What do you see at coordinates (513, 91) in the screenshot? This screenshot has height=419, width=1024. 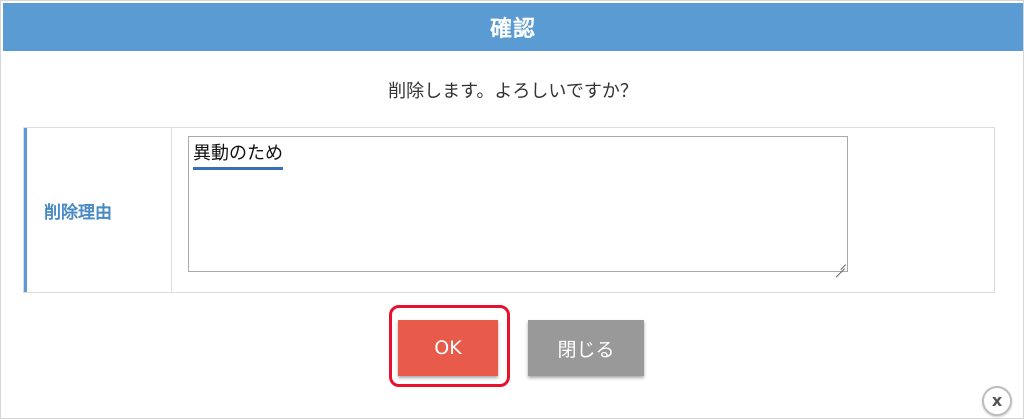 I see `confirm-message: 削除します。よろしいですか？` at bounding box center [513, 91].